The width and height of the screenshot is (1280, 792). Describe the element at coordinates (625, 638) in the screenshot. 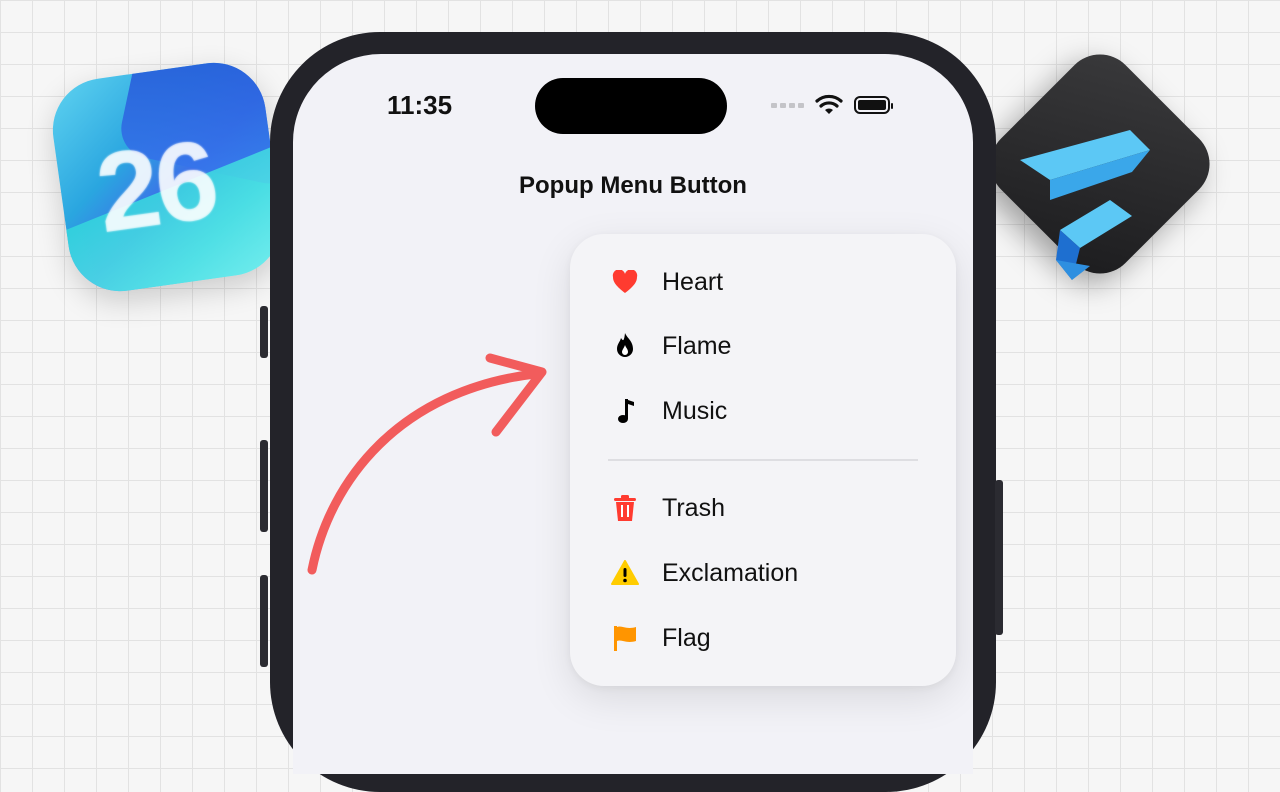

I see `flag-icon` at that location.